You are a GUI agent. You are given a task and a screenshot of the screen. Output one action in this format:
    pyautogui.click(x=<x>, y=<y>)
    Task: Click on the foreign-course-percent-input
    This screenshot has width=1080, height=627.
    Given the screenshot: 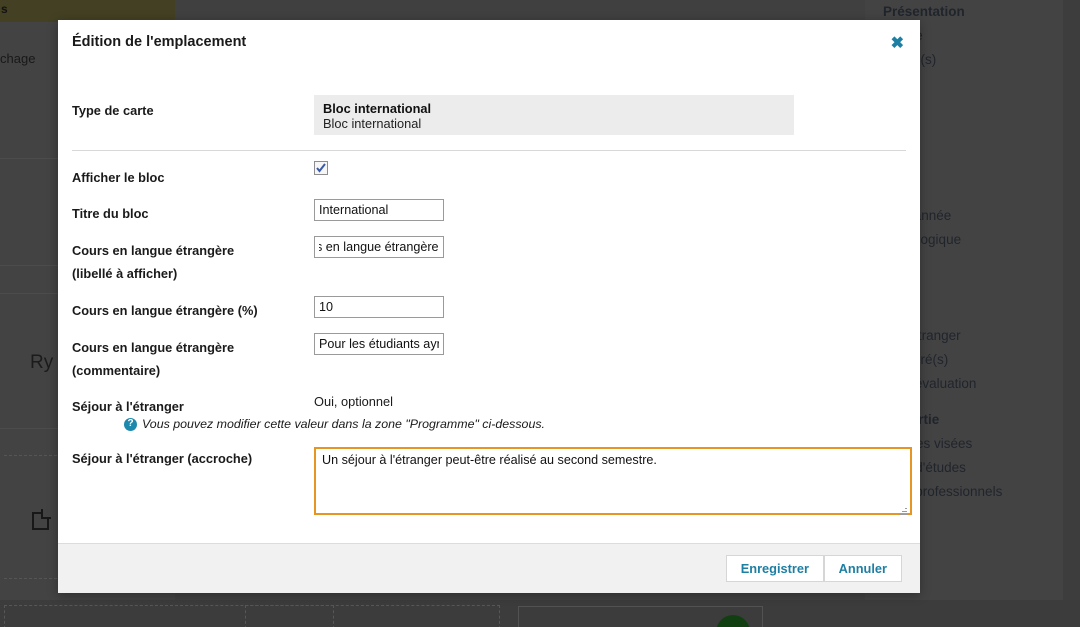 What is the action you would take?
    pyautogui.click(x=379, y=307)
    